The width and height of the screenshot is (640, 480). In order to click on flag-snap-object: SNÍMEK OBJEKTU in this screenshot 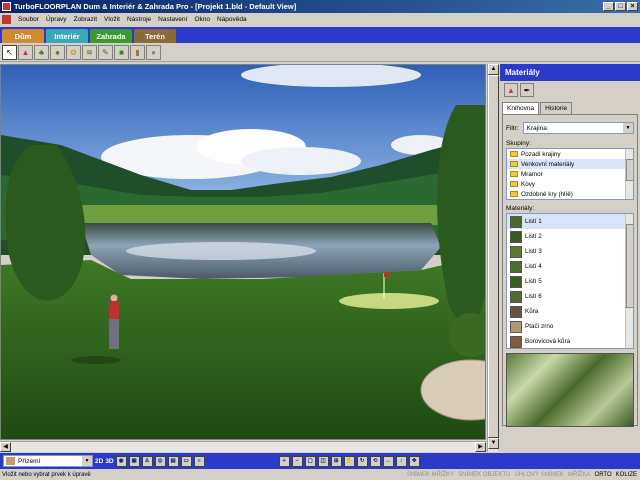, I will do `click(484, 475)`.